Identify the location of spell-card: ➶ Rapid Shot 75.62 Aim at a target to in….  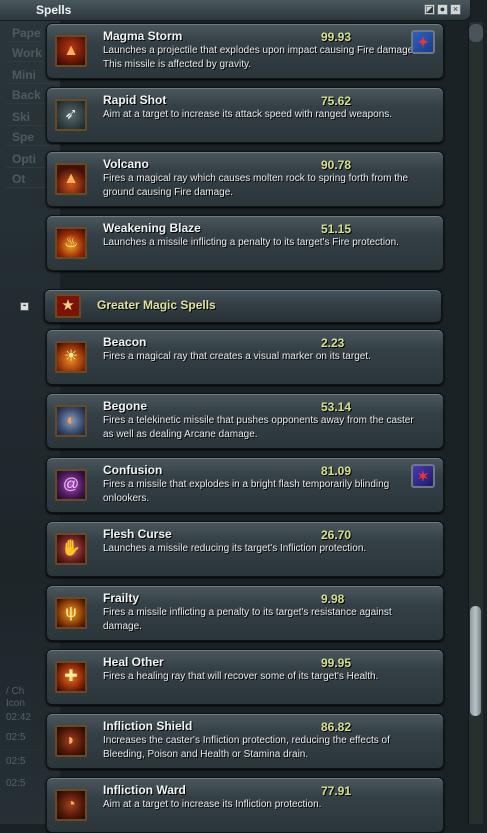
(245, 115).